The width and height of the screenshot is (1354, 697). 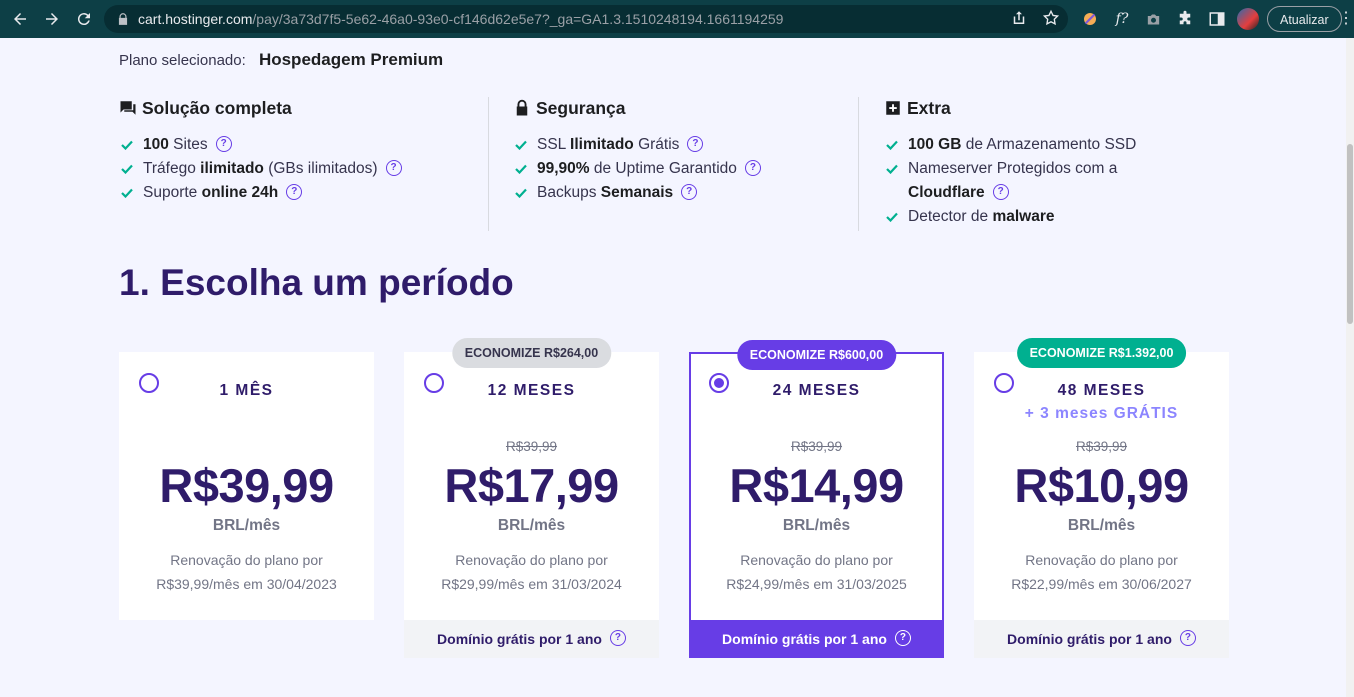 I want to click on selected-plan-label: Plano selecionado:, so click(x=182, y=60).